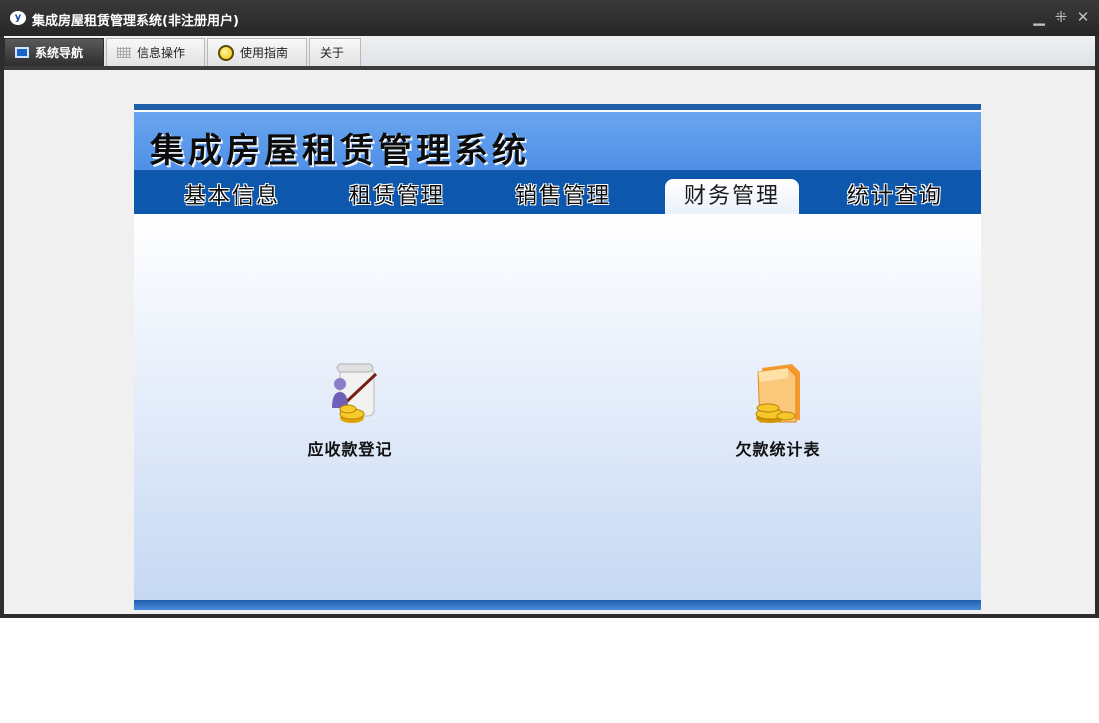  I want to click on nav-item-sales-management: 销售管理, so click(563, 196).